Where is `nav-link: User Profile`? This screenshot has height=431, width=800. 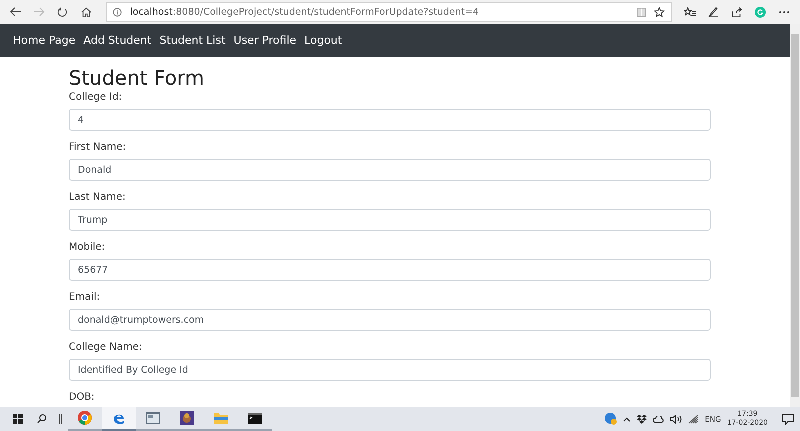 nav-link: User Profile is located at coordinates (265, 40).